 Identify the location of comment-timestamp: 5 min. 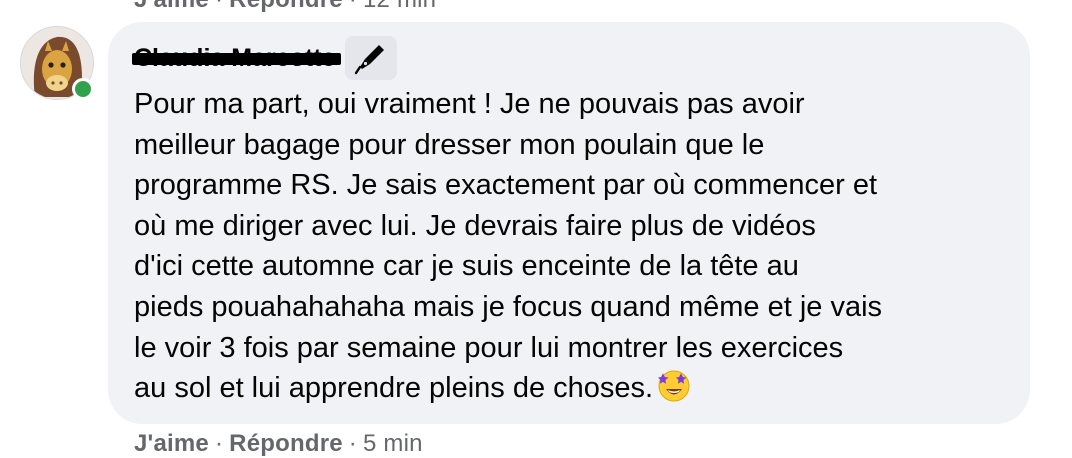
(393, 443).